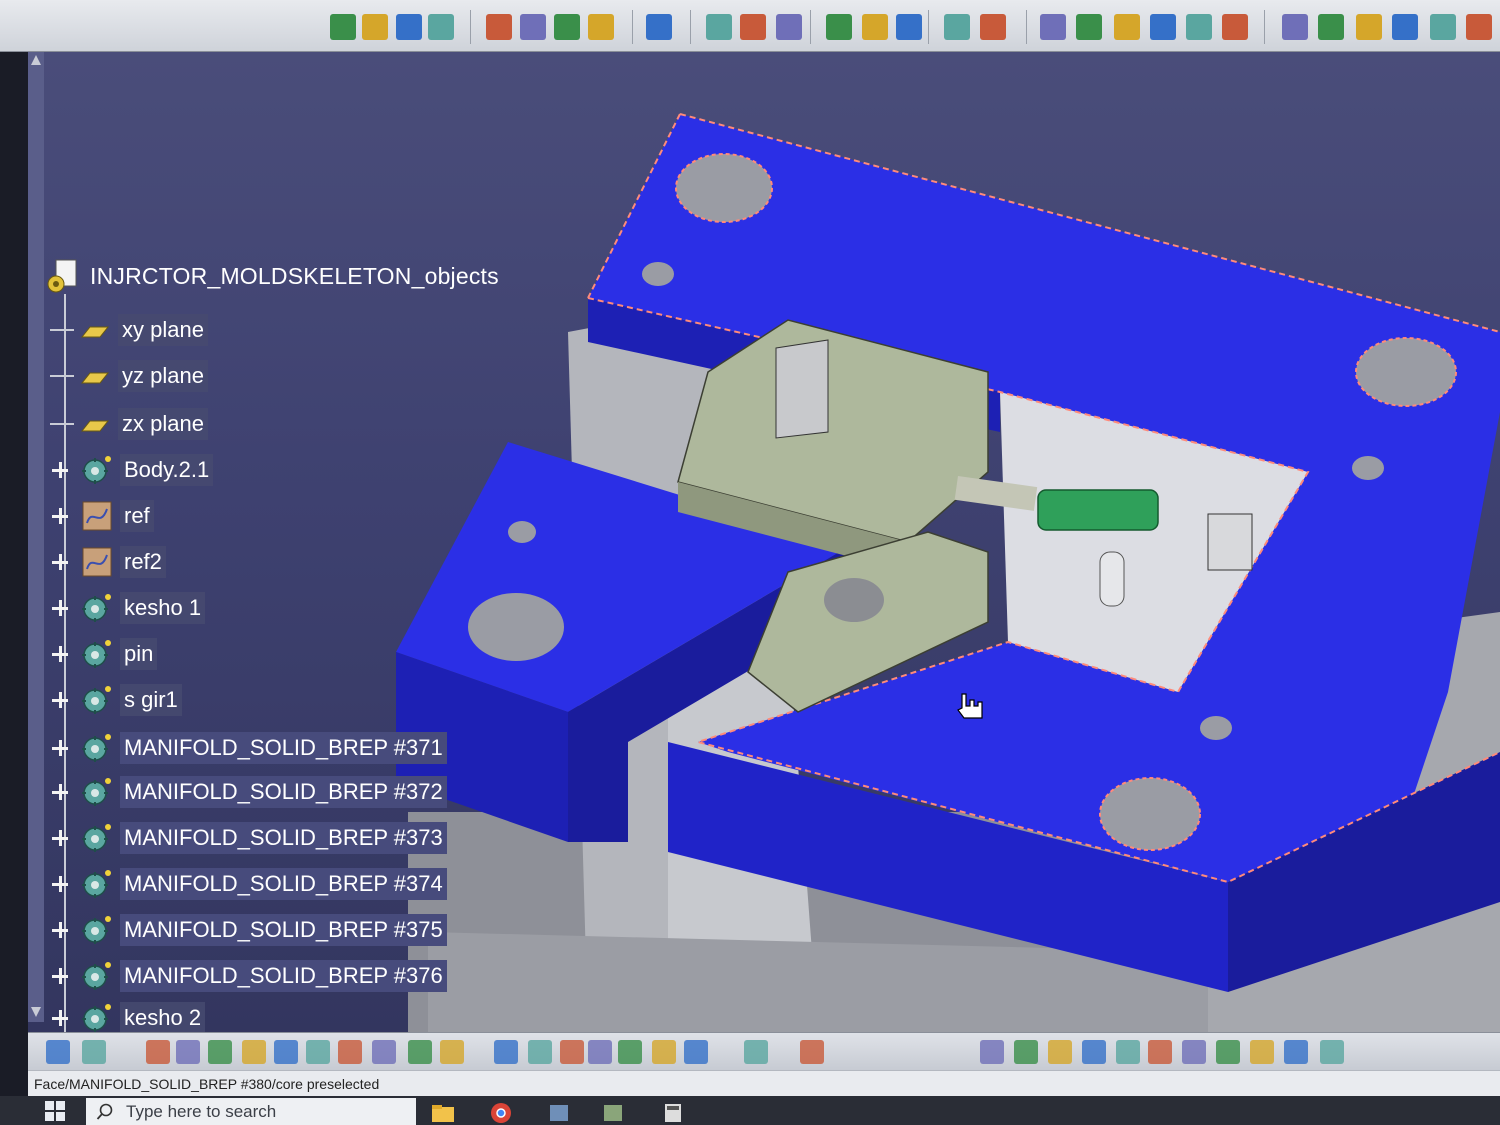  Describe the element at coordinates (116, 700) in the screenshot. I see `tree-node: s gir1` at that location.